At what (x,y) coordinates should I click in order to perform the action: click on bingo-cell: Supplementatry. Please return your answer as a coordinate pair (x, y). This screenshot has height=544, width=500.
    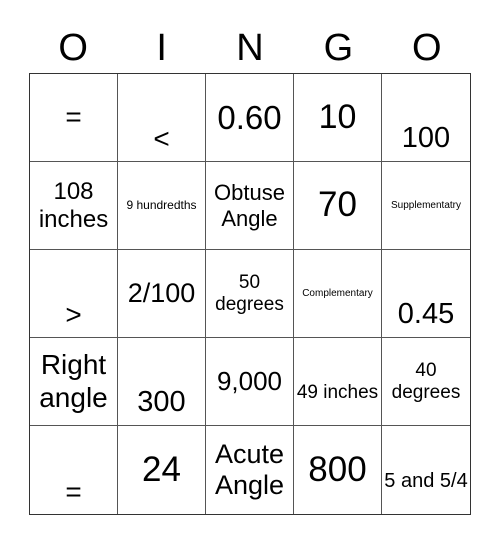
    Looking at the image, I should click on (426, 206).